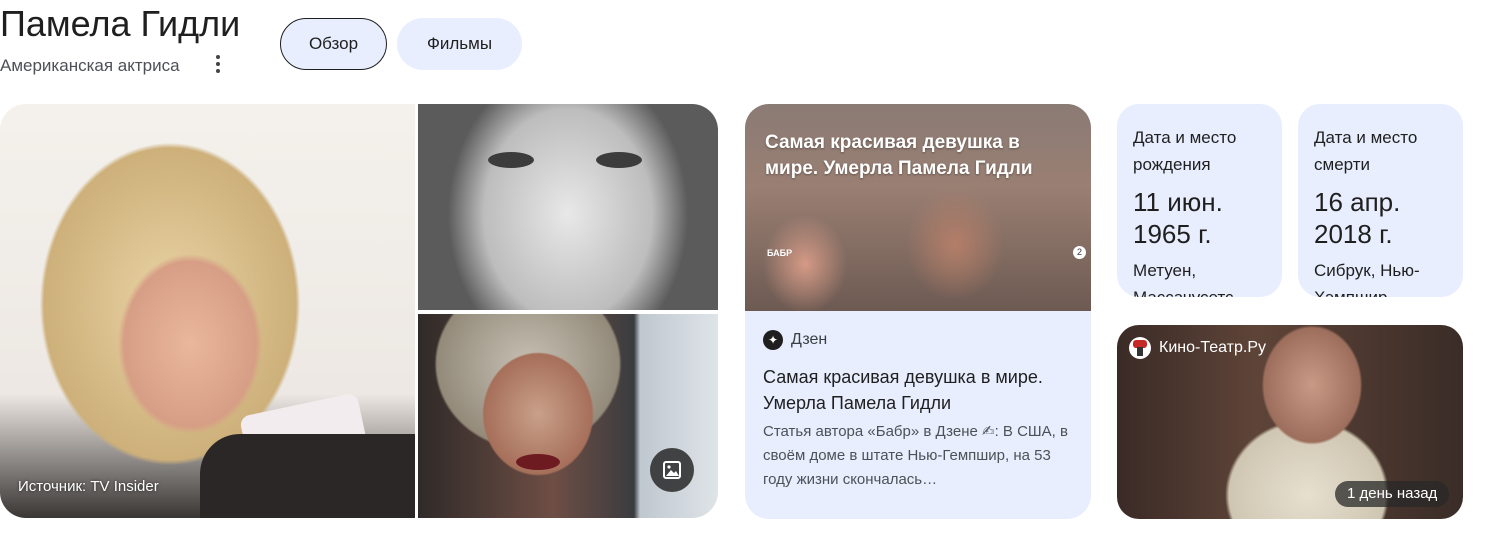 The image size is (1503, 534). Describe the element at coordinates (333, 44) in the screenshot. I see `tab-overview: Обзор` at that location.